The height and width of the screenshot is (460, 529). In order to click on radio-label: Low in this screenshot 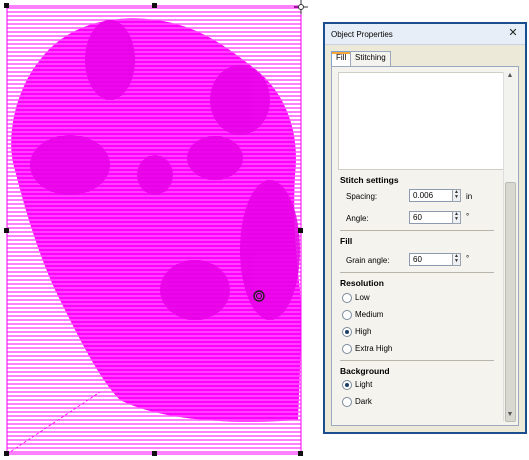, I will do `click(362, 297)`.